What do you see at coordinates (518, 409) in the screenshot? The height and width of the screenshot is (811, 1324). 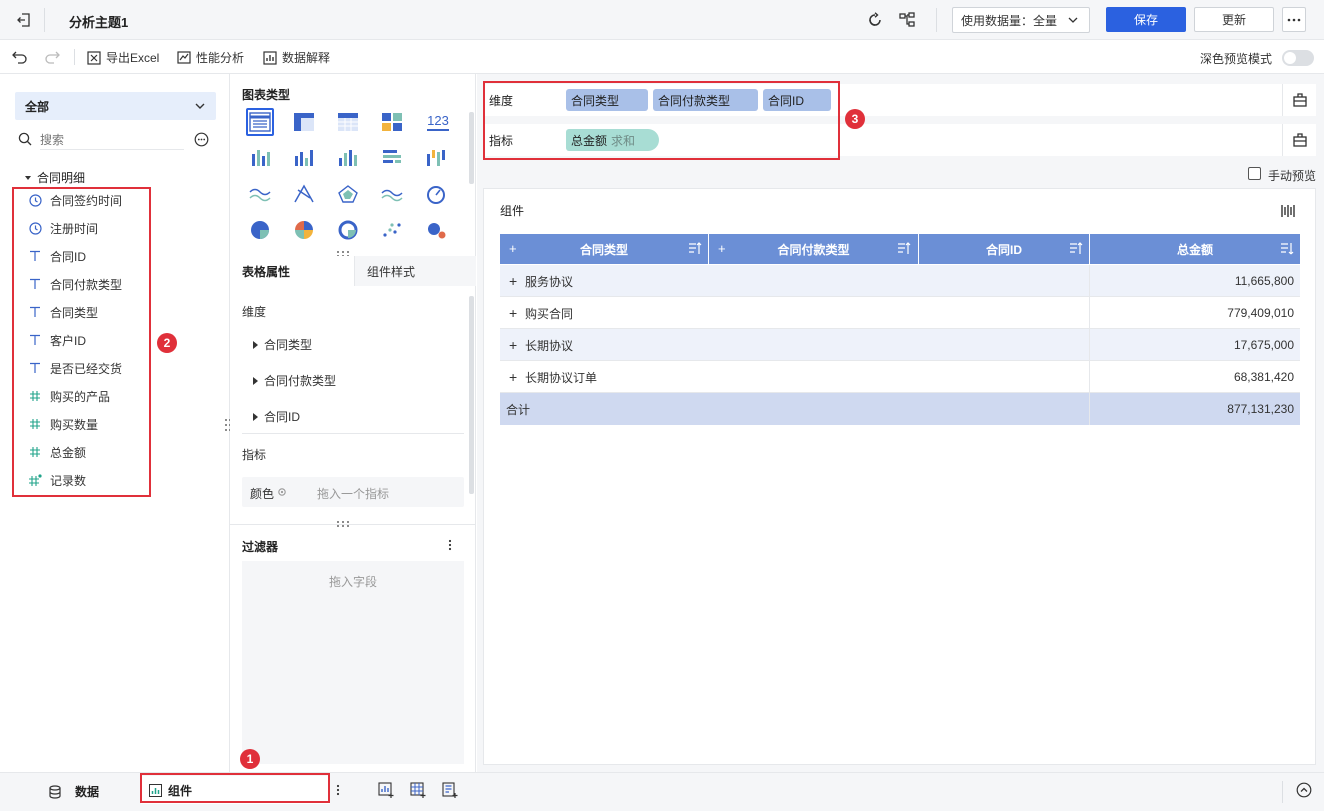 I see `total-label: 合计` at bounding box center [518, 409].